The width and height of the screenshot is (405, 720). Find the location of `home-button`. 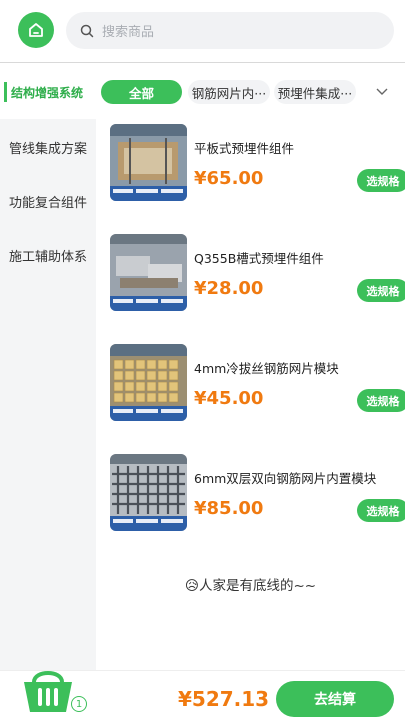

home-button is located at coordinates (36, 30).